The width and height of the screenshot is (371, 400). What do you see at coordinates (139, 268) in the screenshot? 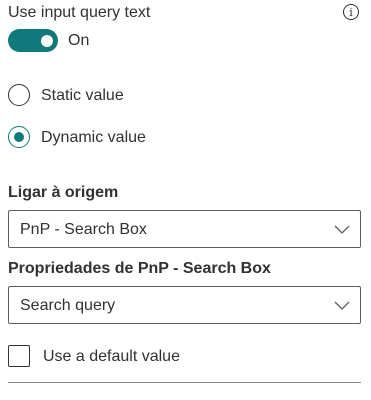
I see `property-label: Propriedades de PnP - Search Box` at bounding box center [139, 268].